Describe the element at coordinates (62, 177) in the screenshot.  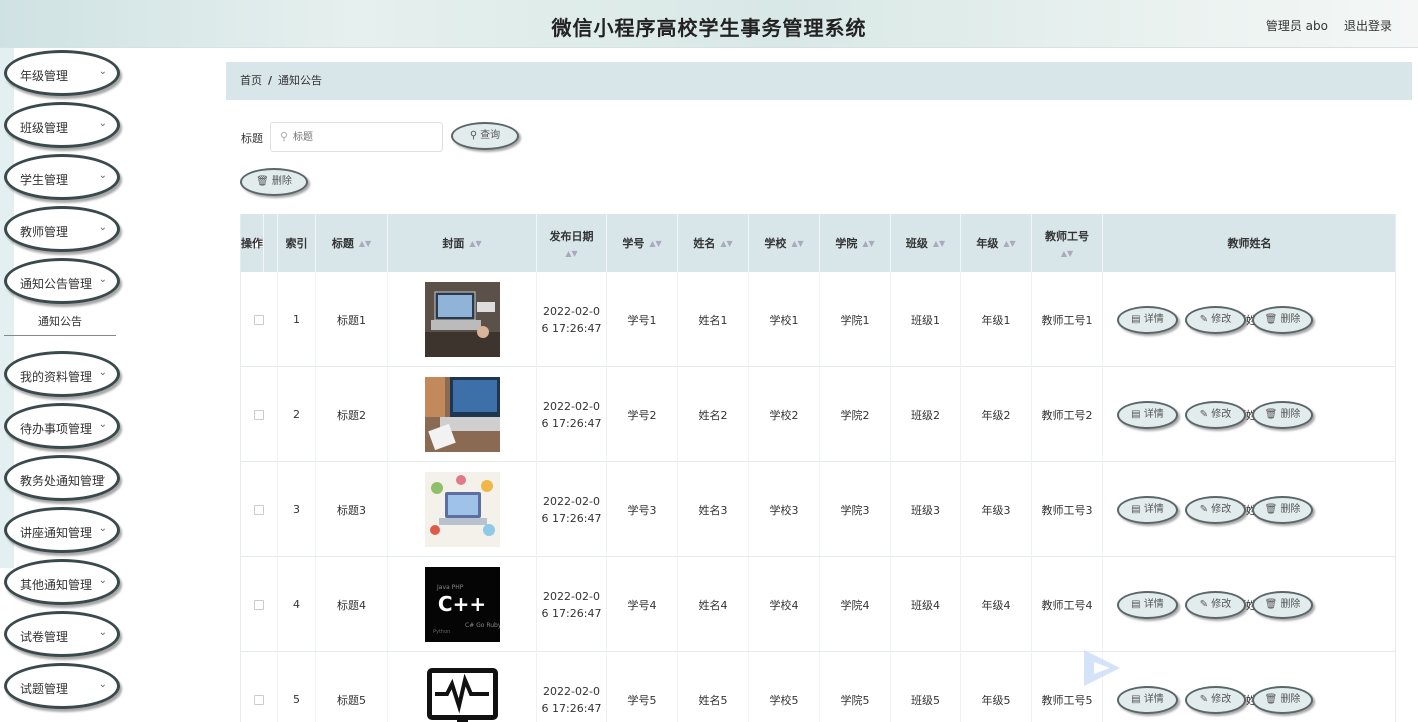
I see `sidebar-menu-item: 学生管理 ⌄` at that location.